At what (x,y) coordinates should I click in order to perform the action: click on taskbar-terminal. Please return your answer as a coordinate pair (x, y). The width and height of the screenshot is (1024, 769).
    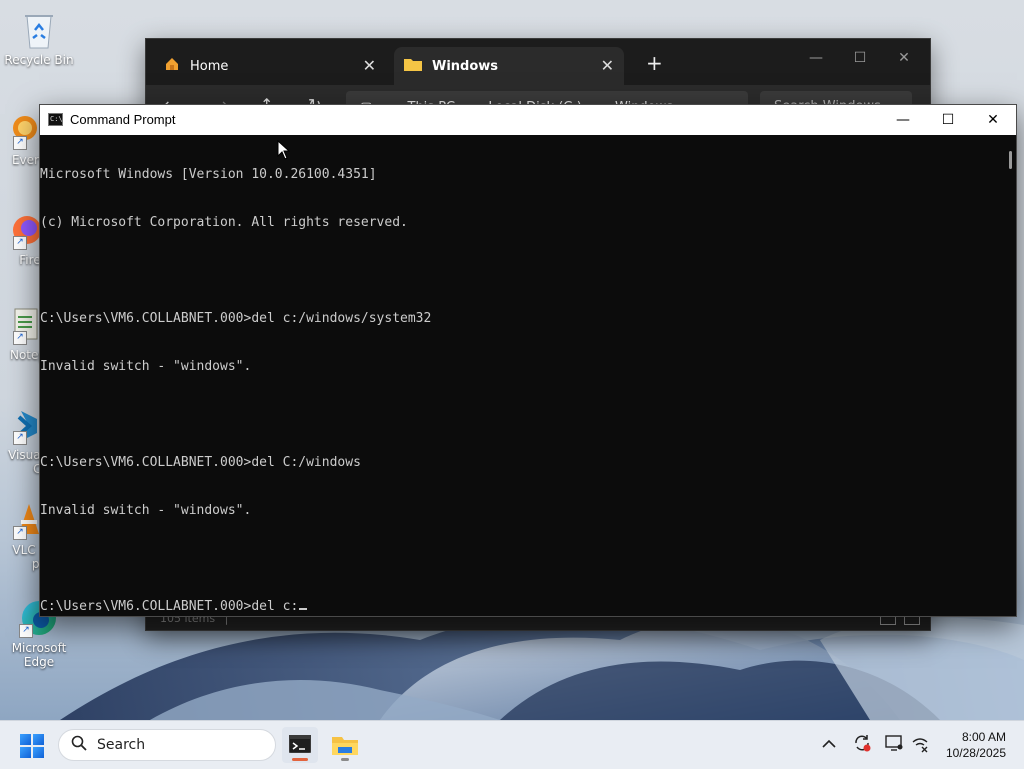
    Looking at the image, I should click on (300, 745).